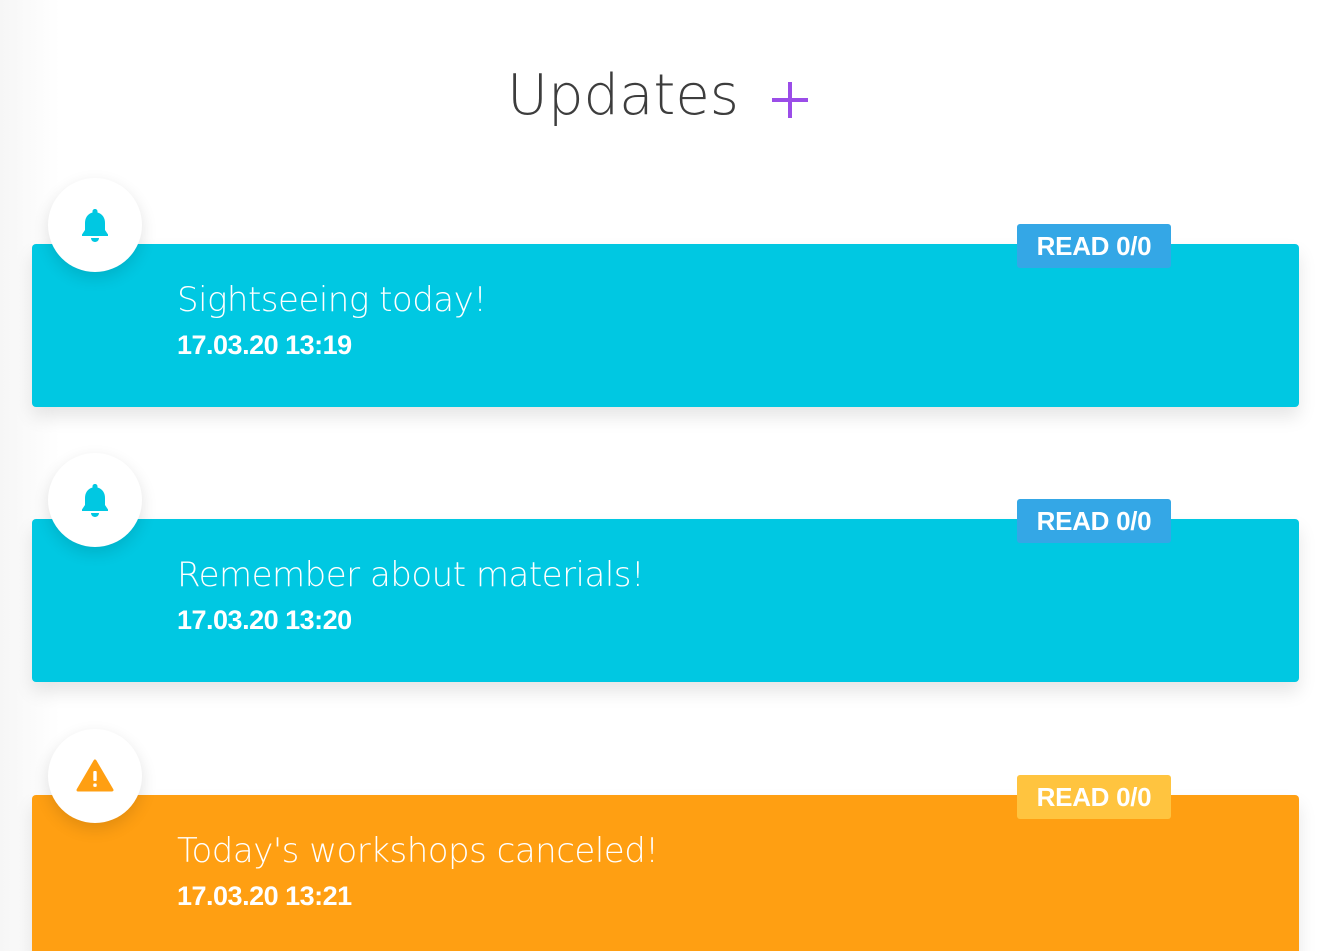 The width and height of the screenshot is (1318, 951). I want to click on update-content: Sightseeing today! 17.03.20 13:19, so click(332, 320).